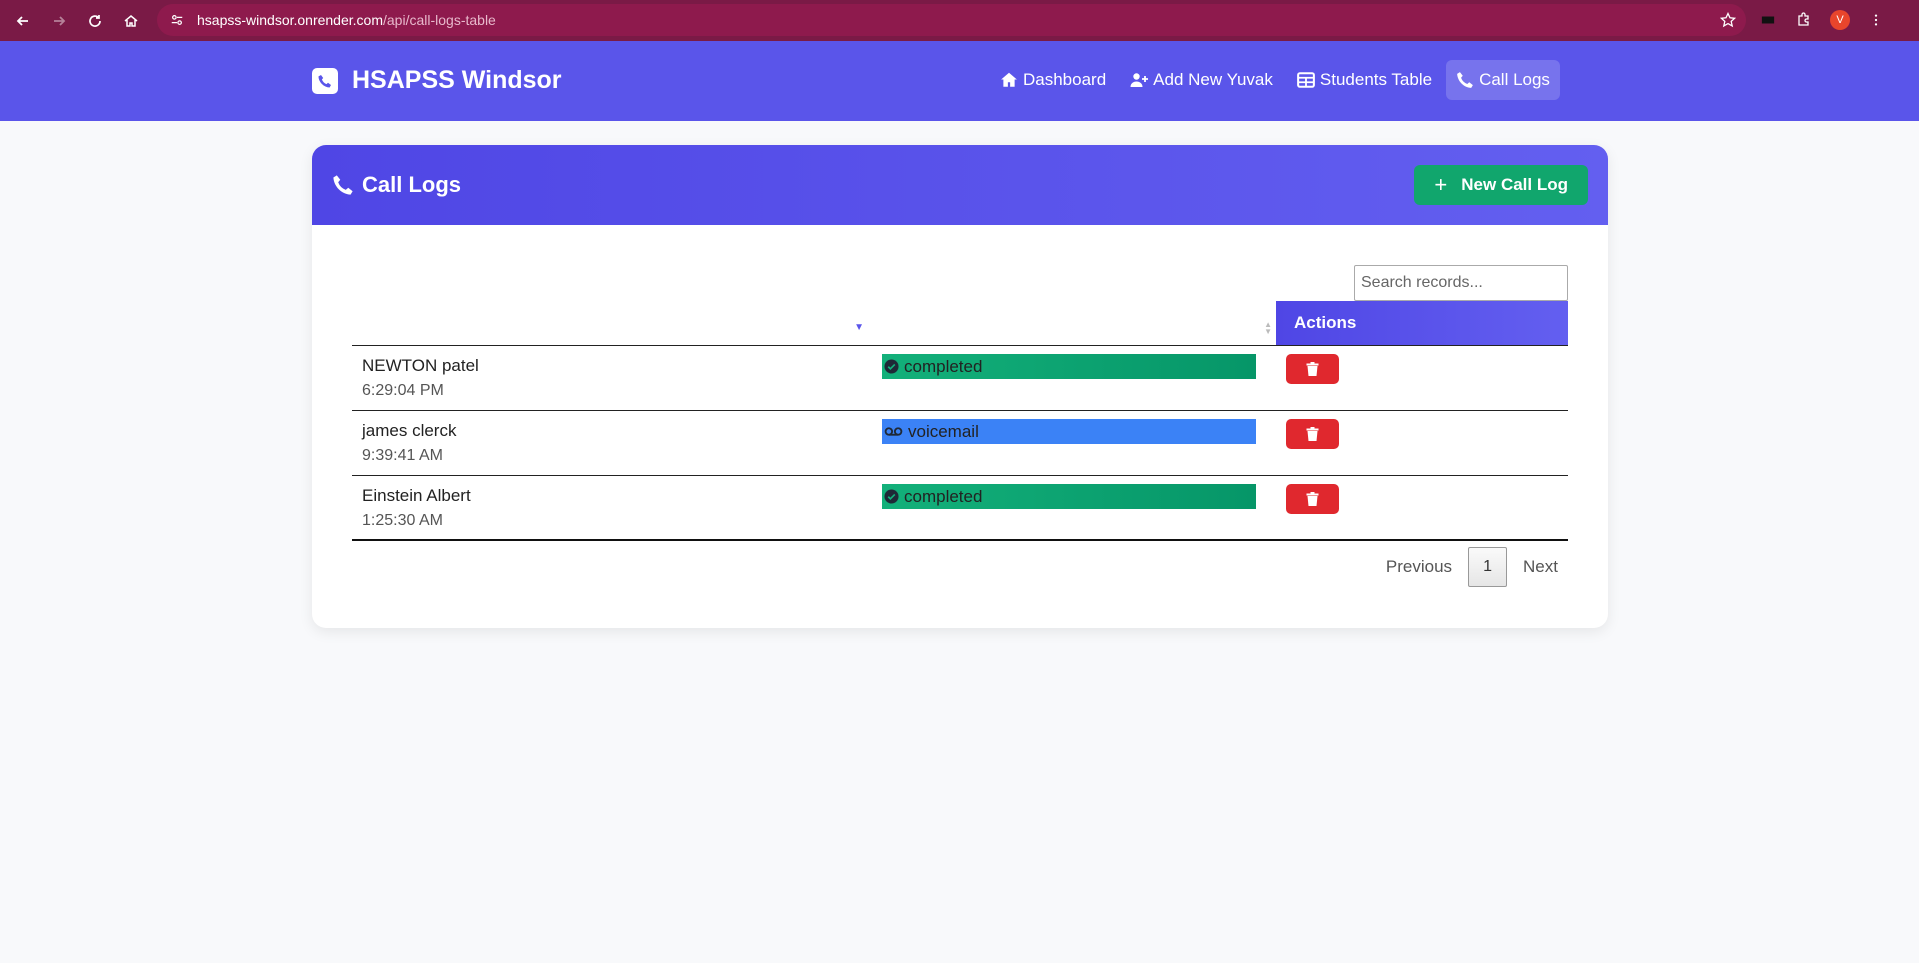 This screenshot has width=1919, height=963. What do you see at coordinates (290, 20) in the screenshot?
I see `url-host: hsapss-windsor.onrender.com` at bounding box center [290, 20].